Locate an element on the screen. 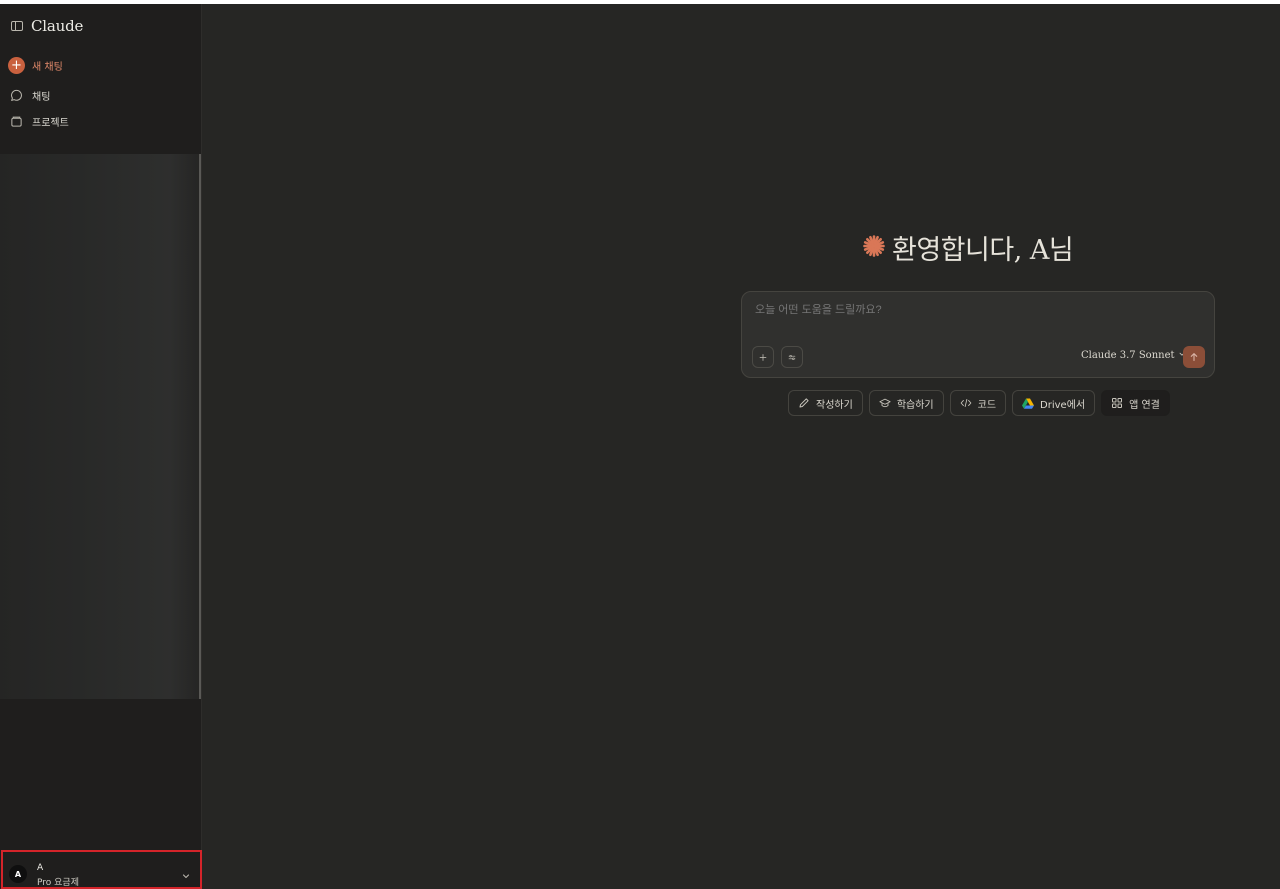 This screenshot has height=889, width=1280. chip-connect-apps: 앱 연결 is located at coordinates (1135, 403).